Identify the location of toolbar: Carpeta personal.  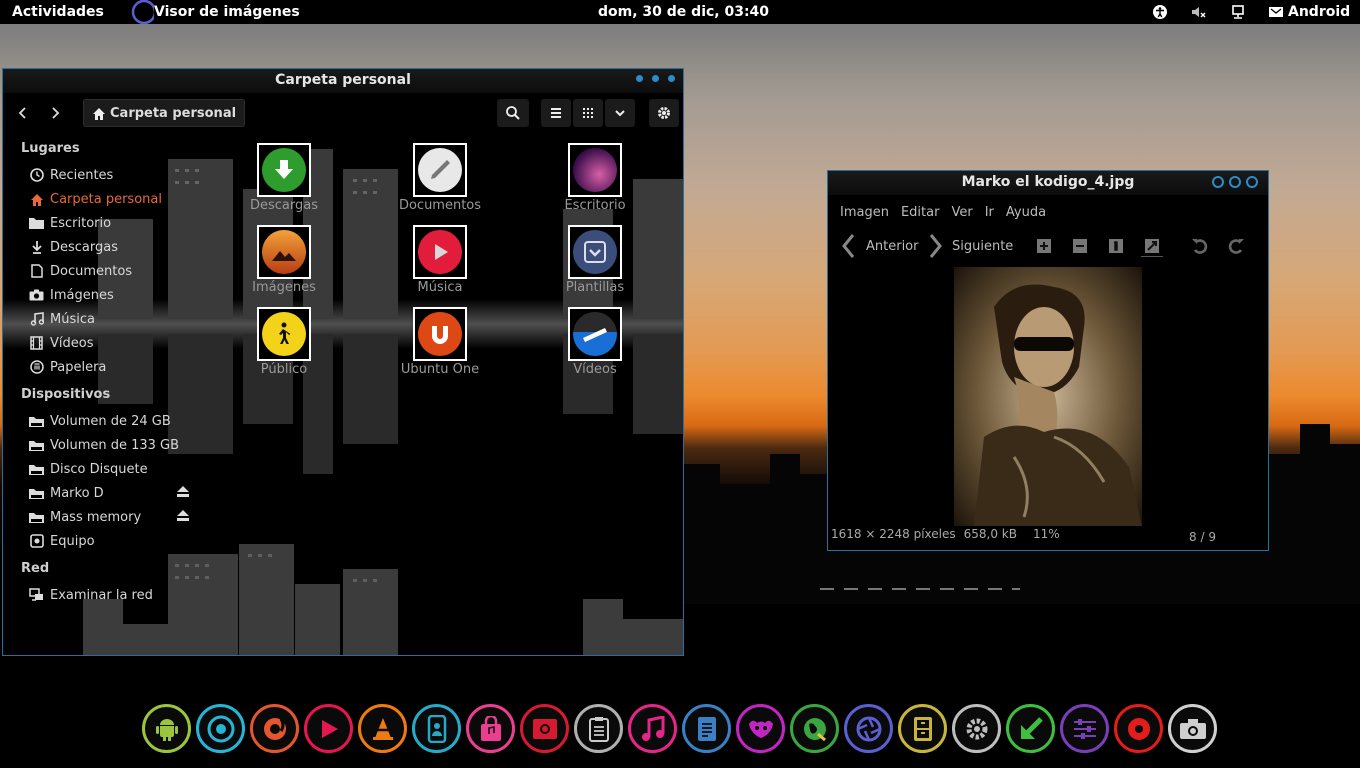
(343, 113).